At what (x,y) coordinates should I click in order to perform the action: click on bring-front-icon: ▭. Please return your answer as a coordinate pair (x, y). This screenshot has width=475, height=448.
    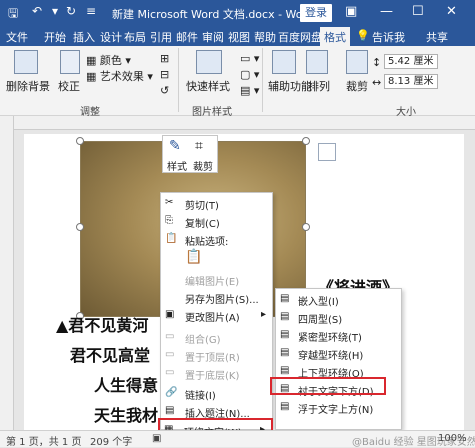
    Looking at the image, I should click on (170, 354).